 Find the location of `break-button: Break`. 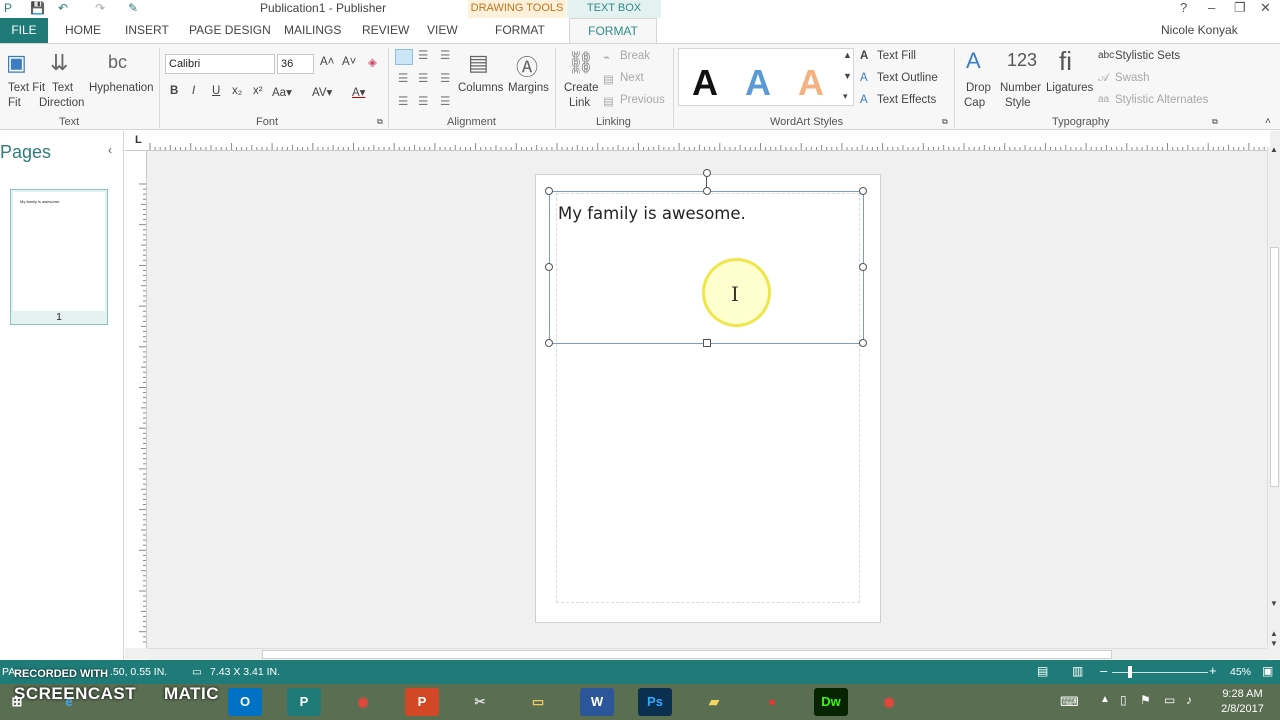

break-button: Break is located at coordinates (635, 56).